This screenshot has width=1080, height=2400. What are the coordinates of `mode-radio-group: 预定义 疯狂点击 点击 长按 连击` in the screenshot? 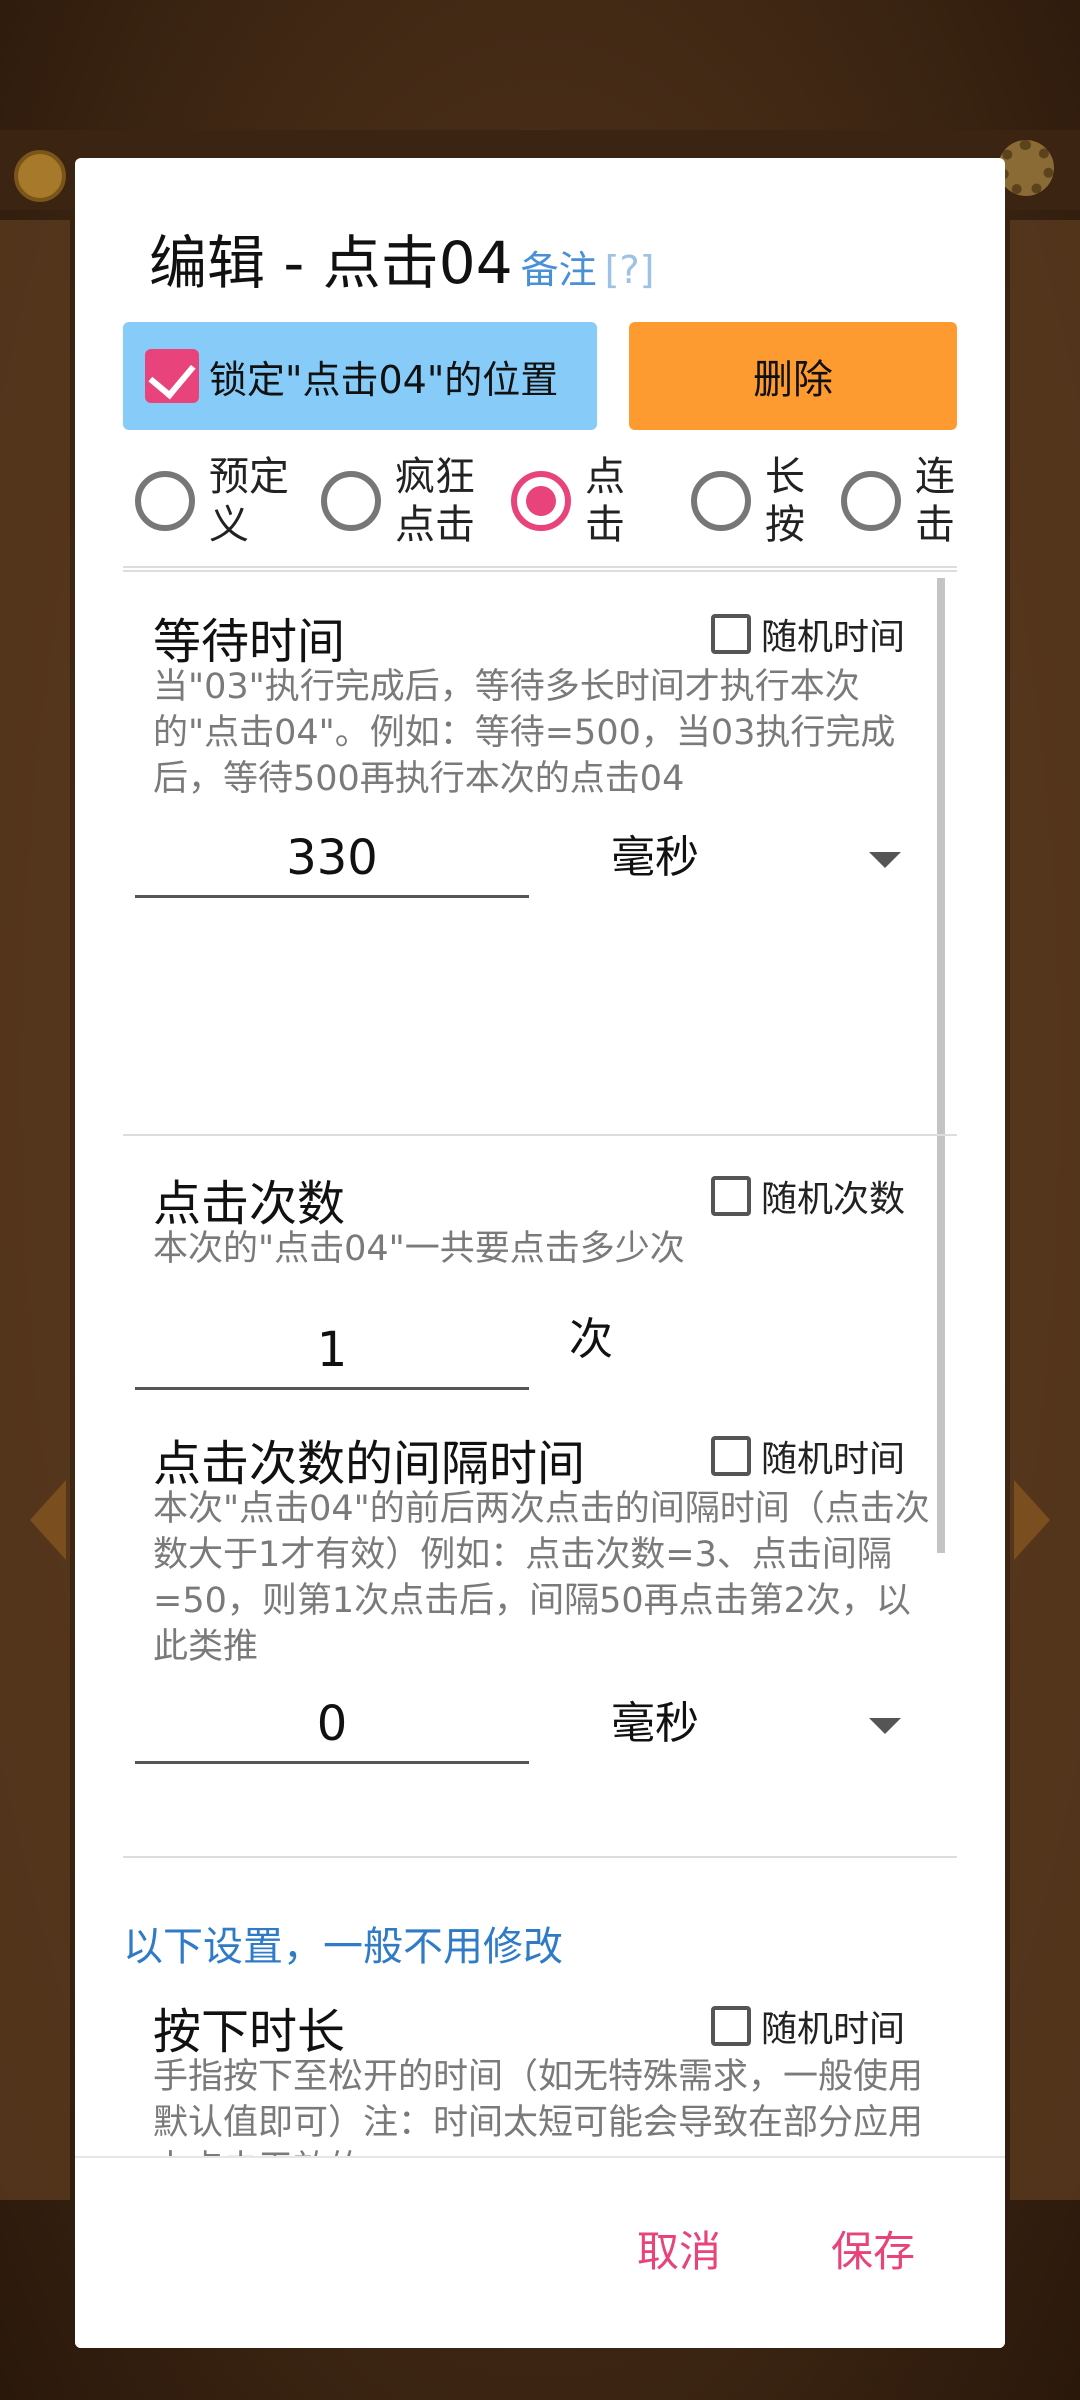 It's located at (565, 501).